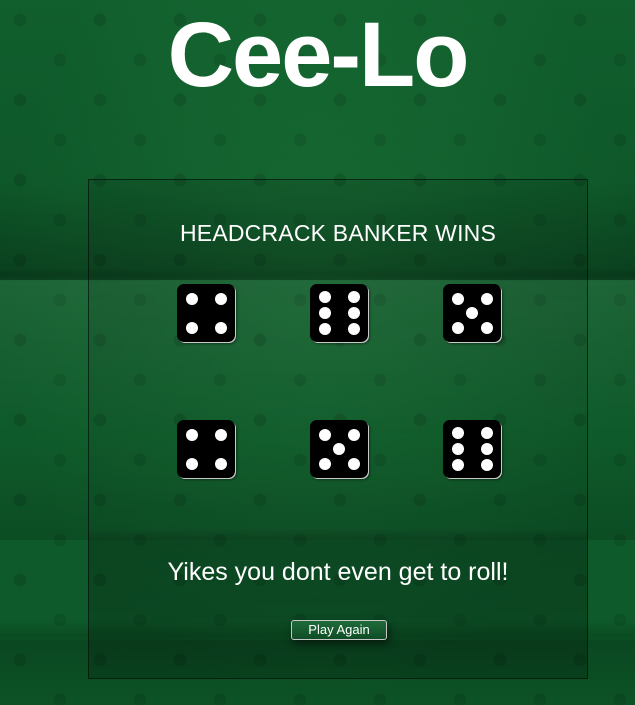  I want to click on game-title: Cee-Lo, so click(318, 55).